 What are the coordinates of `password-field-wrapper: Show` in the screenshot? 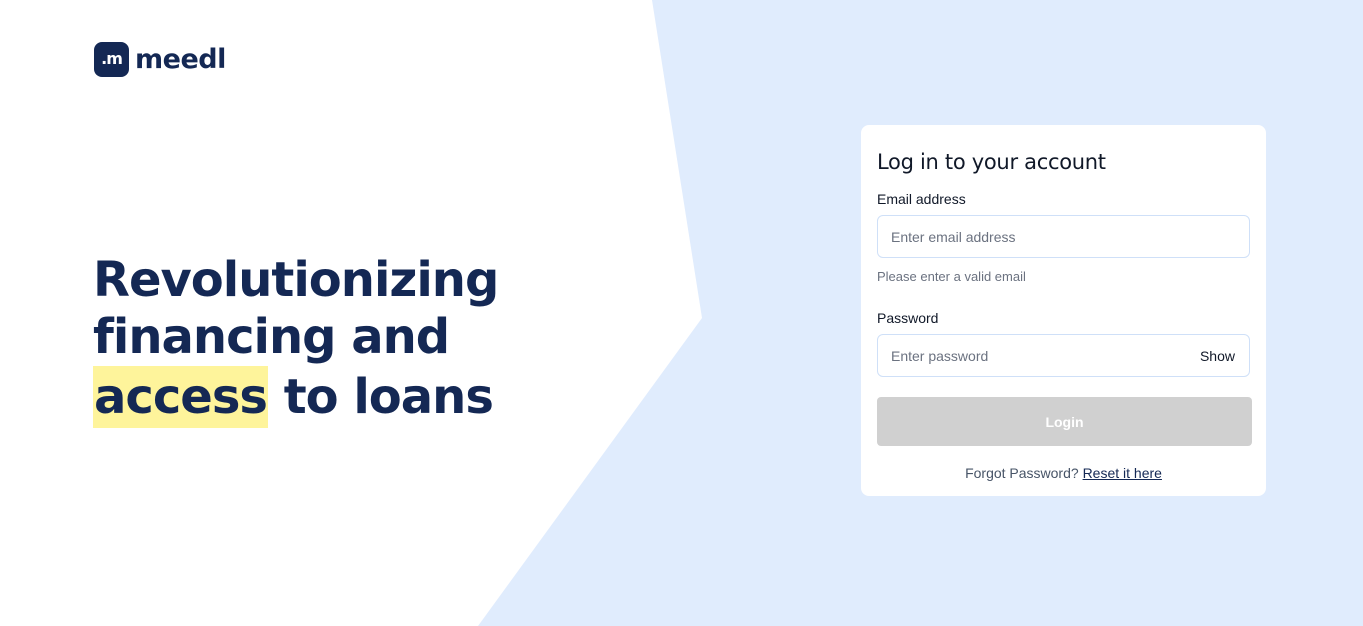 It's located at (1063, 355).